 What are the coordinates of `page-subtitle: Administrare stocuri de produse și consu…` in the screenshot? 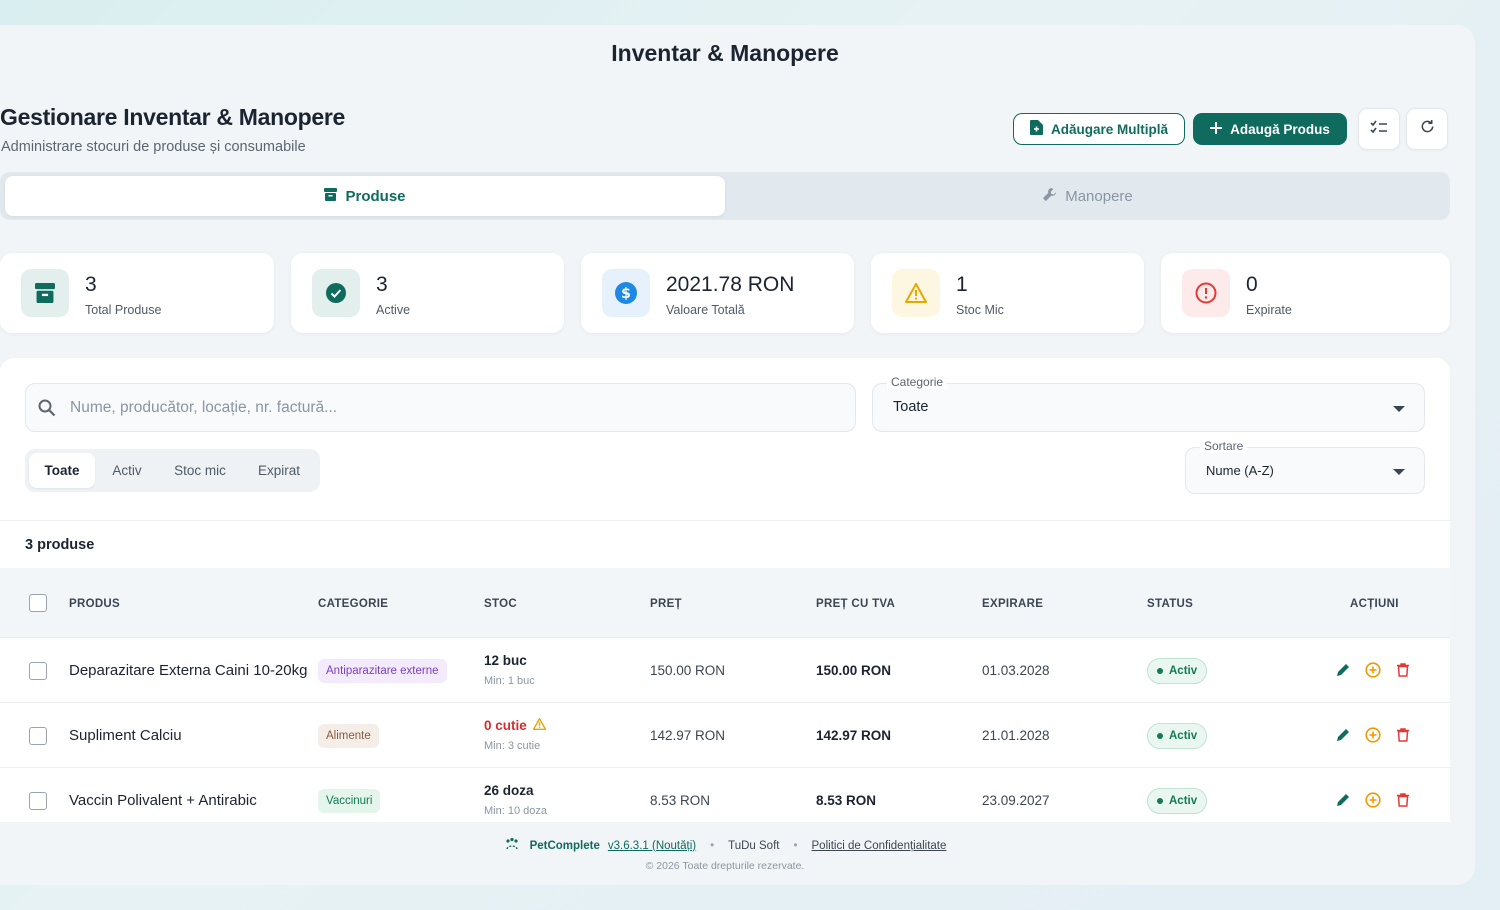 It's located at (153, 147).